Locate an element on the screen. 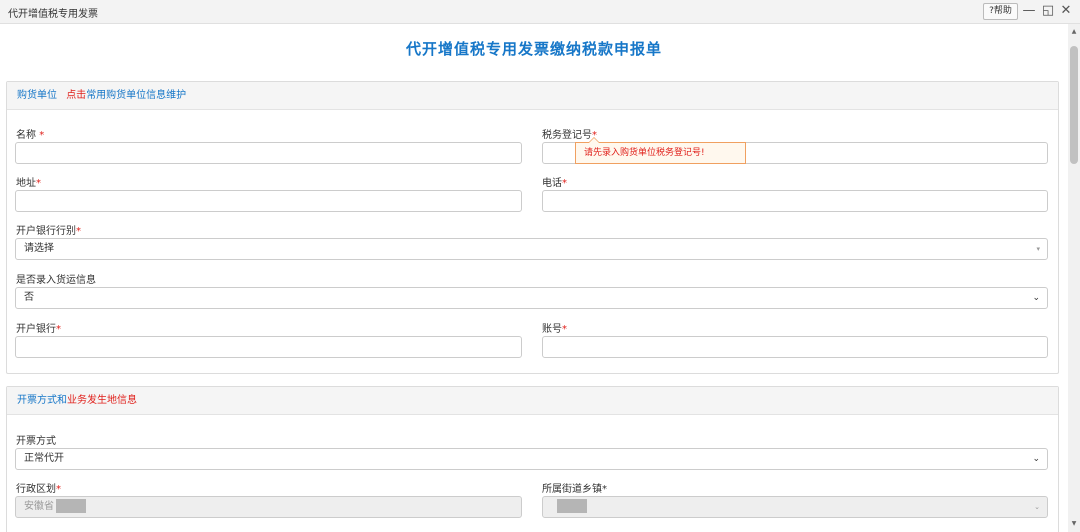  district-select: 安徽省 is located at coordinates (268, 507).